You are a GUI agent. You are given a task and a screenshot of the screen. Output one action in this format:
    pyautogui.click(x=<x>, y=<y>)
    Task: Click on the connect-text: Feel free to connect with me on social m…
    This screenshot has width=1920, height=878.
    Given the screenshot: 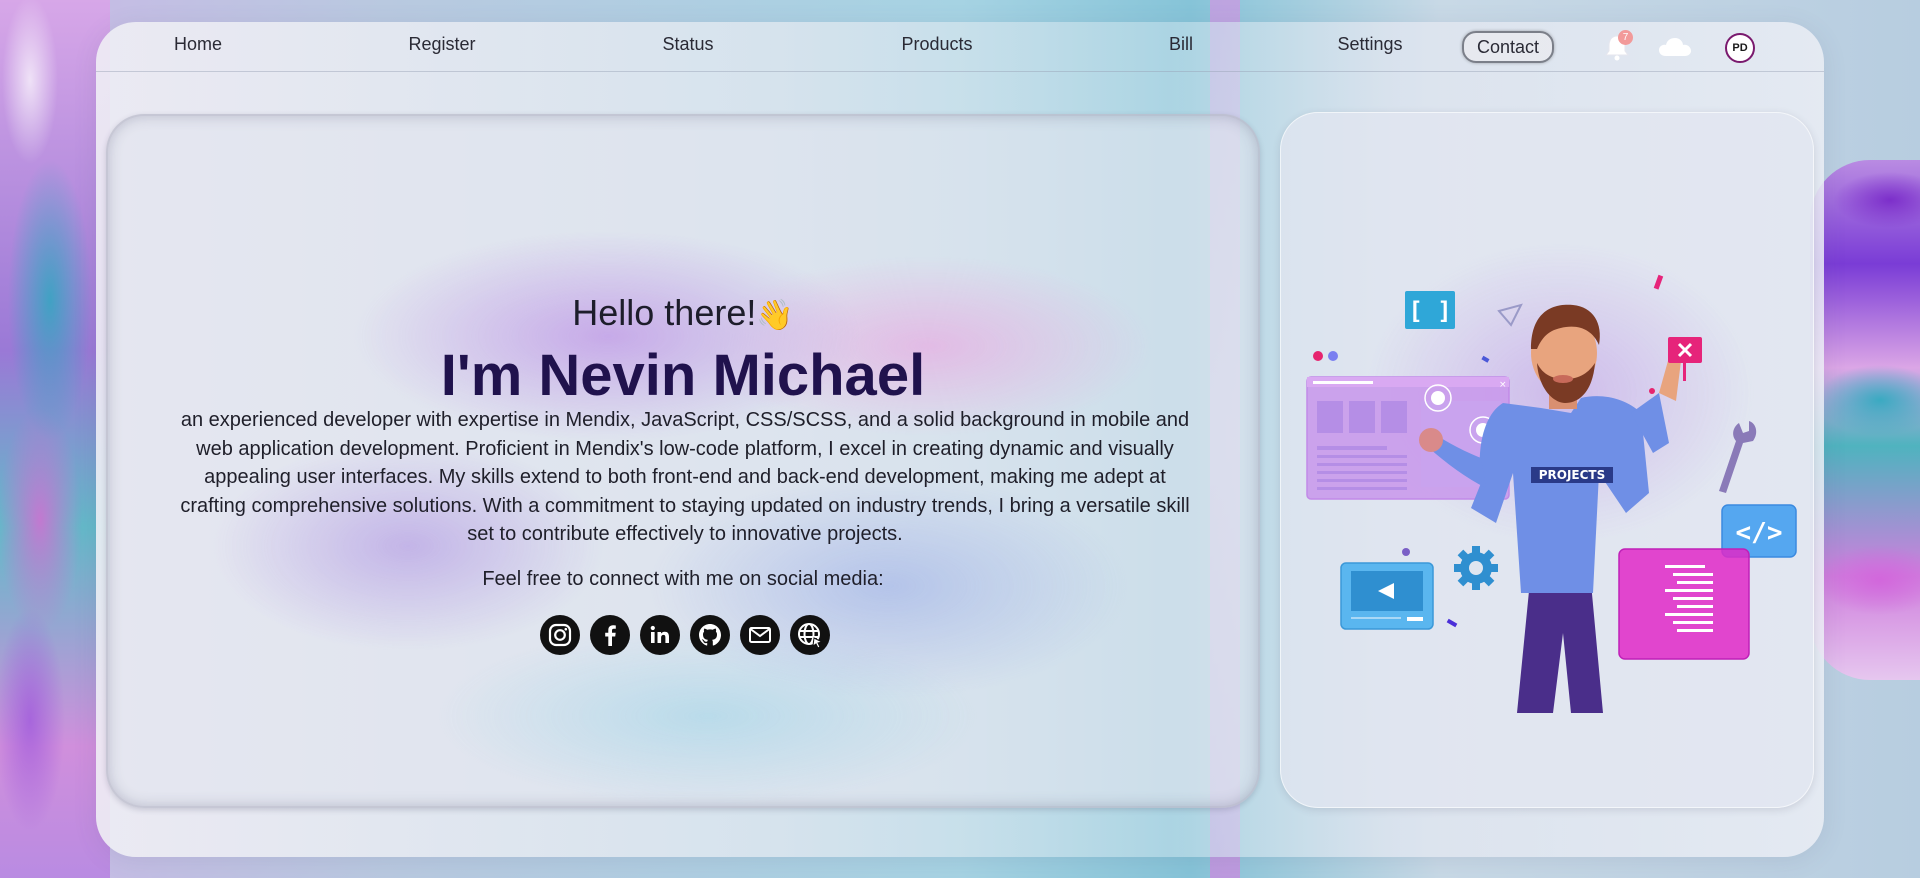 What is the action you would take?
    pyautogui.click(x=683, y=579)
    